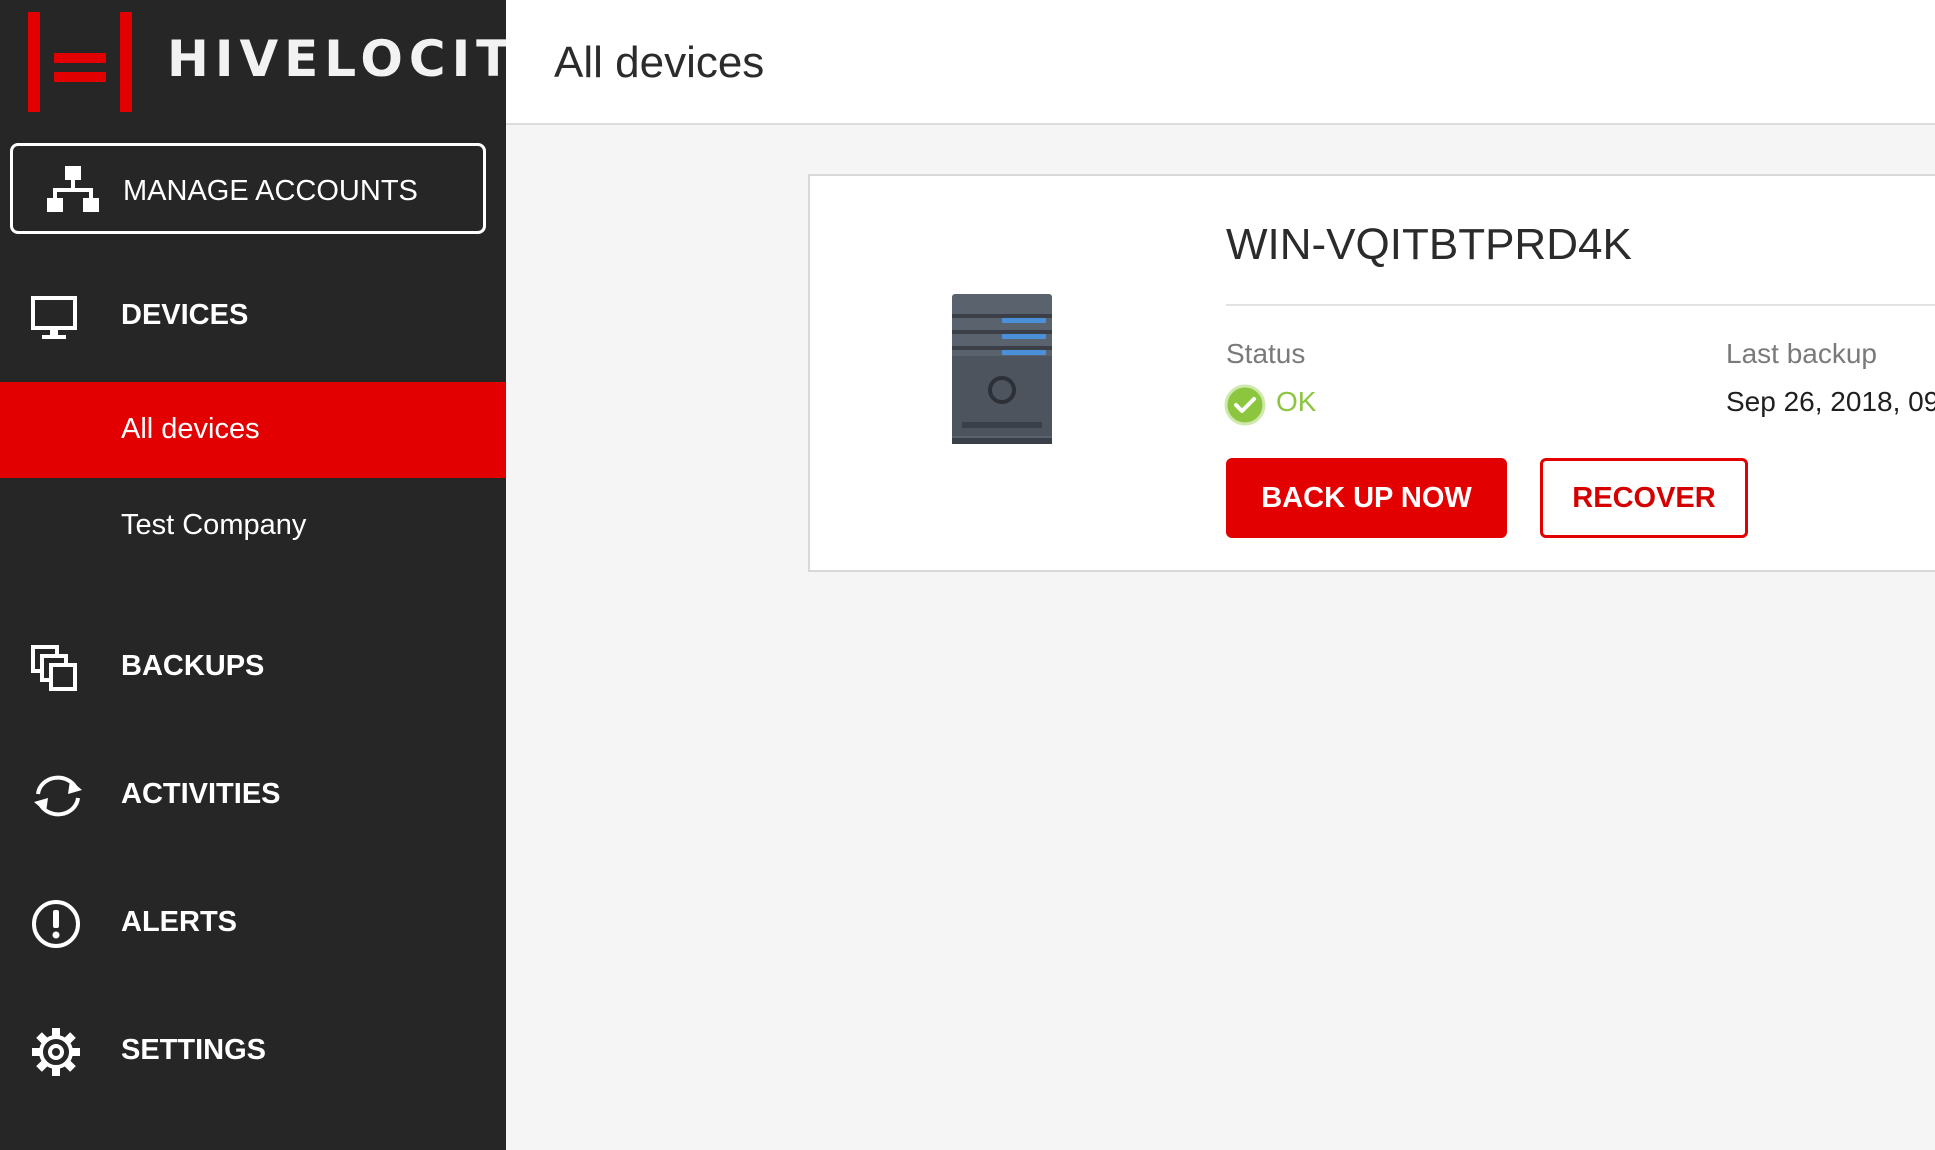 The width and height of the screenshot is (1935, 1150). Describe the element at coordinates (201, 794) in the screenshot. I see `sidebar-item-label: ACTIVITIES` at that location.